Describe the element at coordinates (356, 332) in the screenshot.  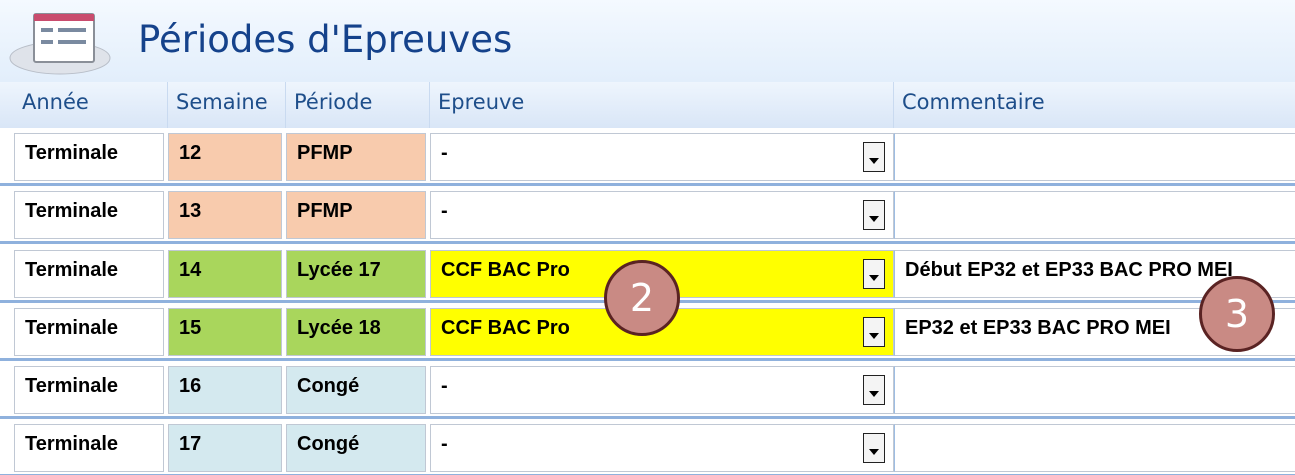
I see `periode-field: Lycée 18` at that location.